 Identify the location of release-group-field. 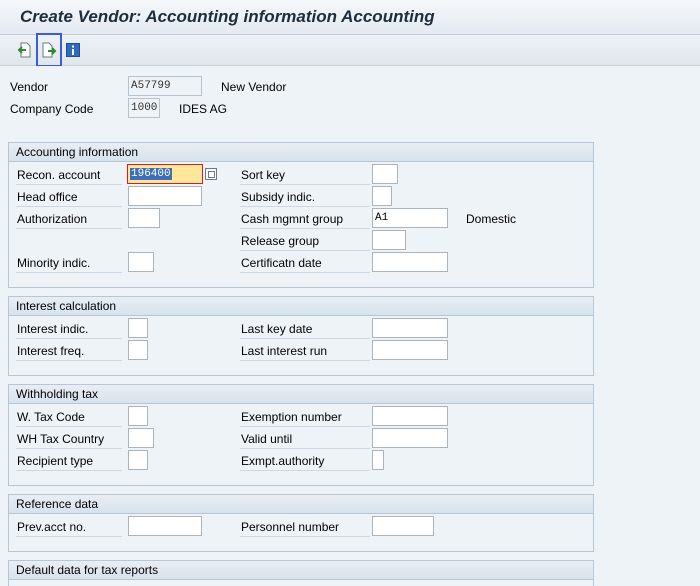
(389, 240).